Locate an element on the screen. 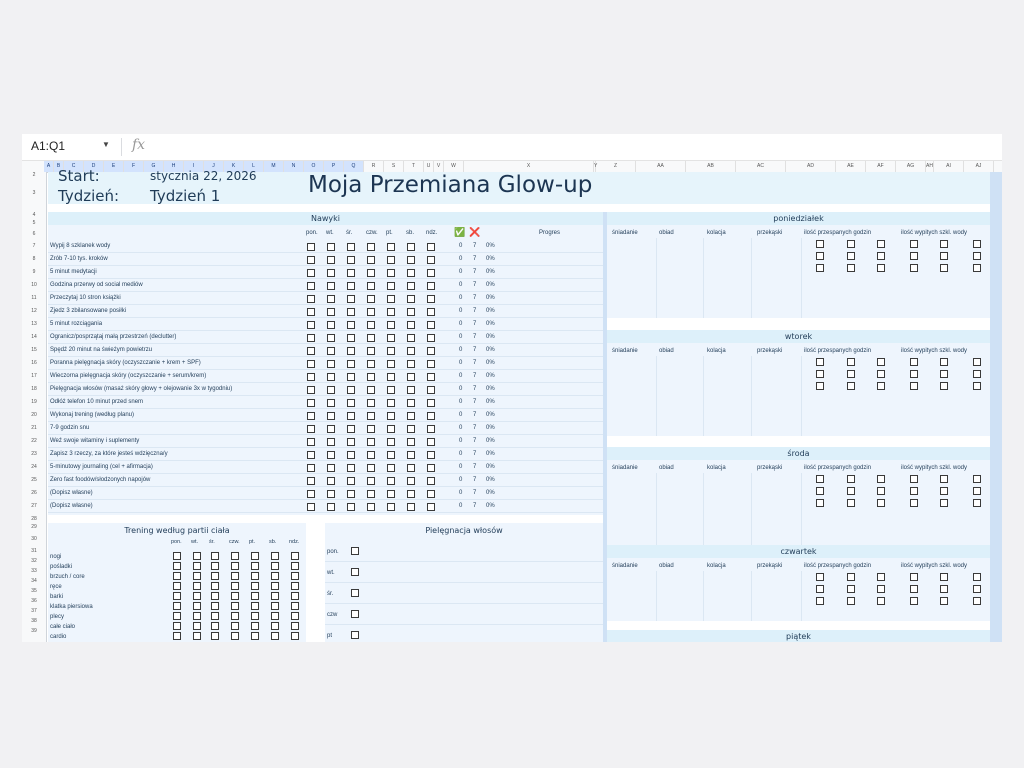 The height and width of the screenshot is (768, 1024). row-header-5: 5 is located at coordinates (34, 223).